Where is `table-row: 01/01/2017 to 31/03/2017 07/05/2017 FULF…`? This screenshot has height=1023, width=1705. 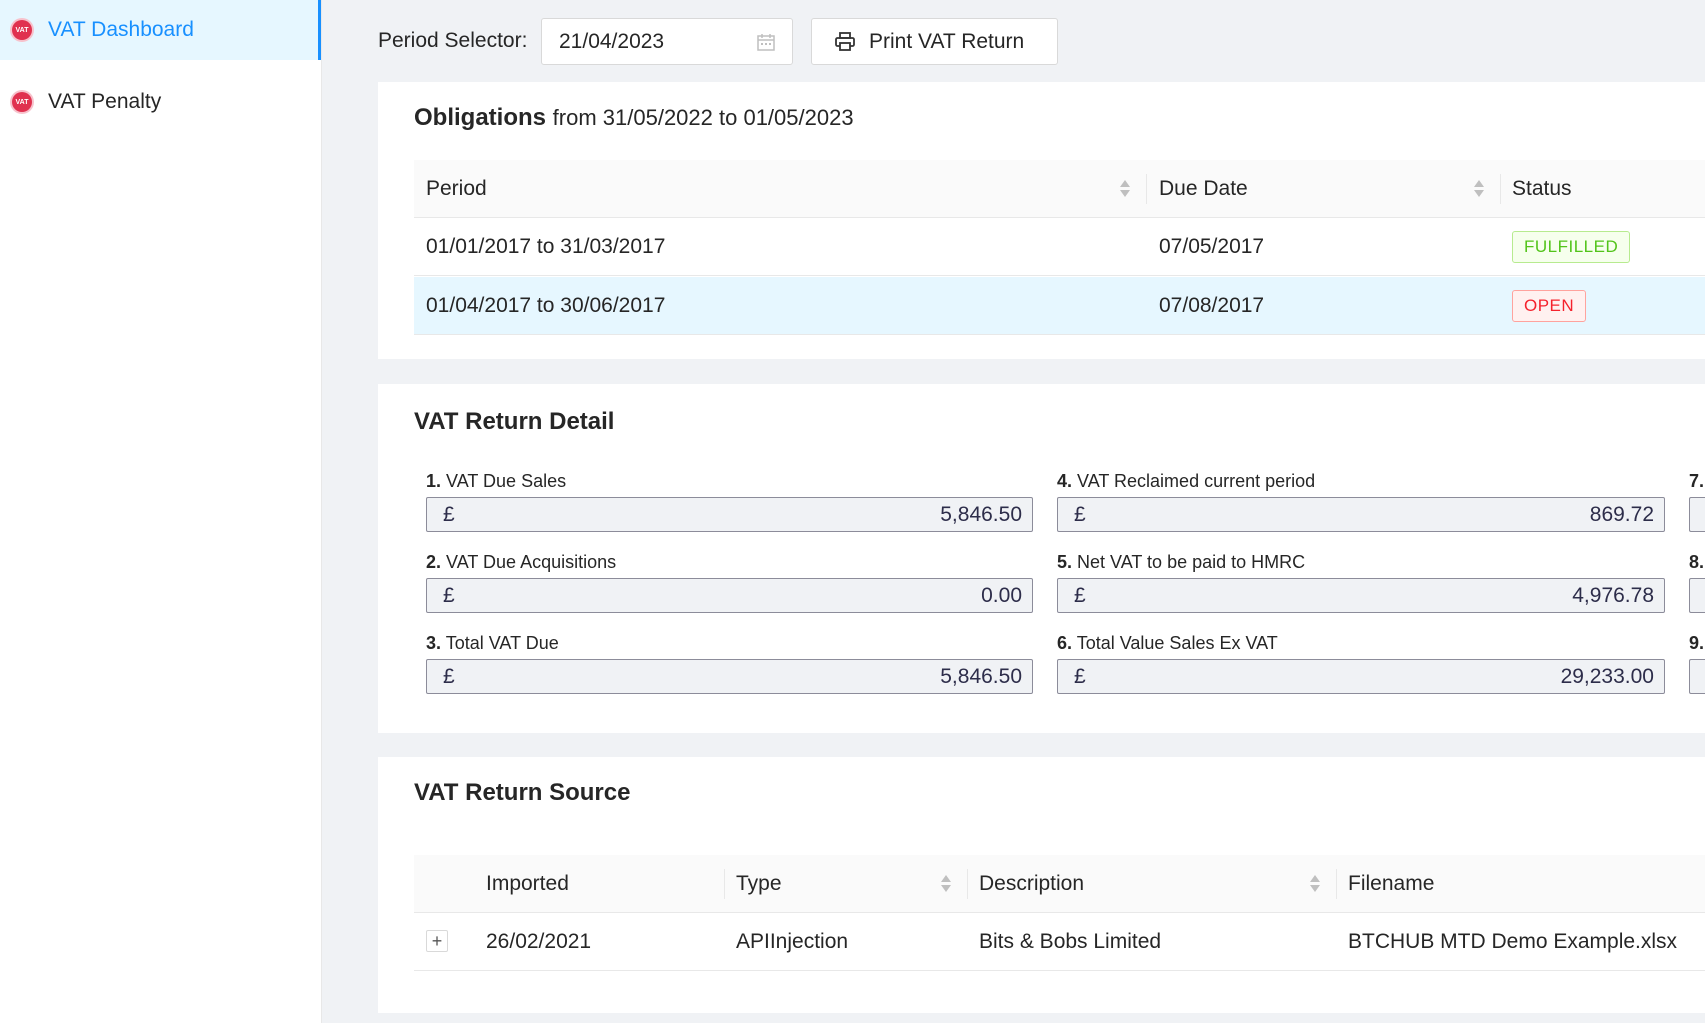
table-row: 01/01/2017 to 31/03/2017 07/05/2017 FULF… is located at coordinates (1059, 247).